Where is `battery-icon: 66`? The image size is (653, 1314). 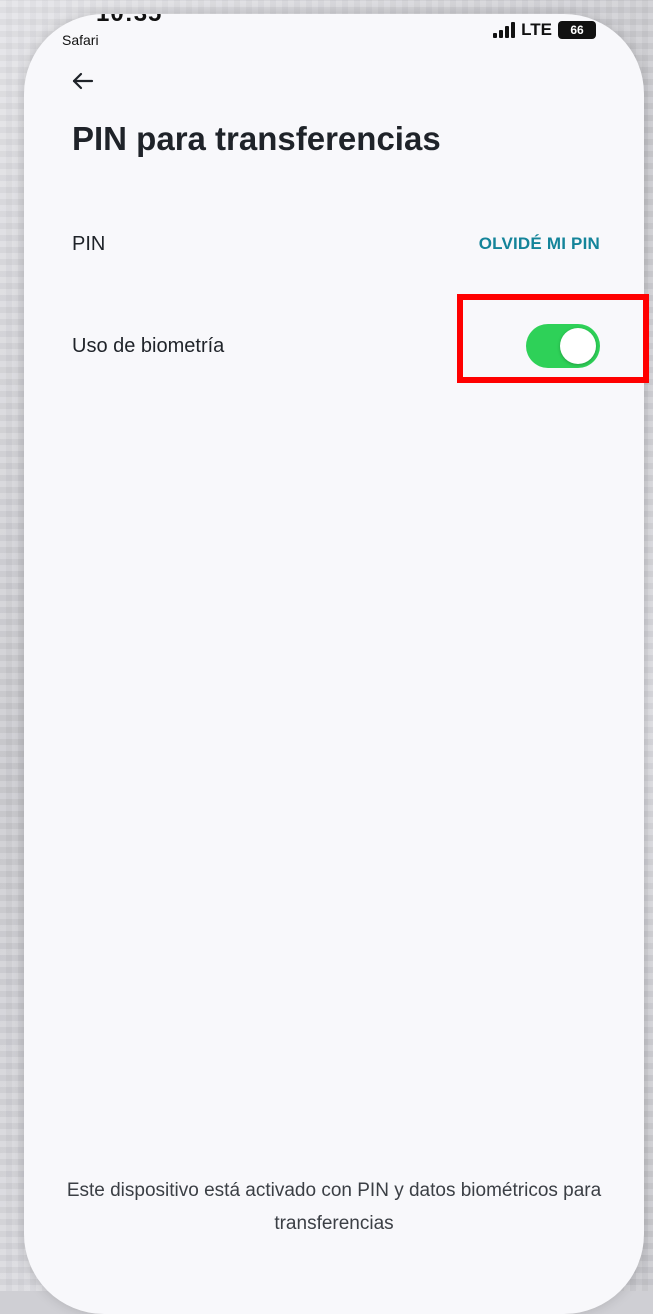
battery-icon: 66 is located at coordinates (577, 30).